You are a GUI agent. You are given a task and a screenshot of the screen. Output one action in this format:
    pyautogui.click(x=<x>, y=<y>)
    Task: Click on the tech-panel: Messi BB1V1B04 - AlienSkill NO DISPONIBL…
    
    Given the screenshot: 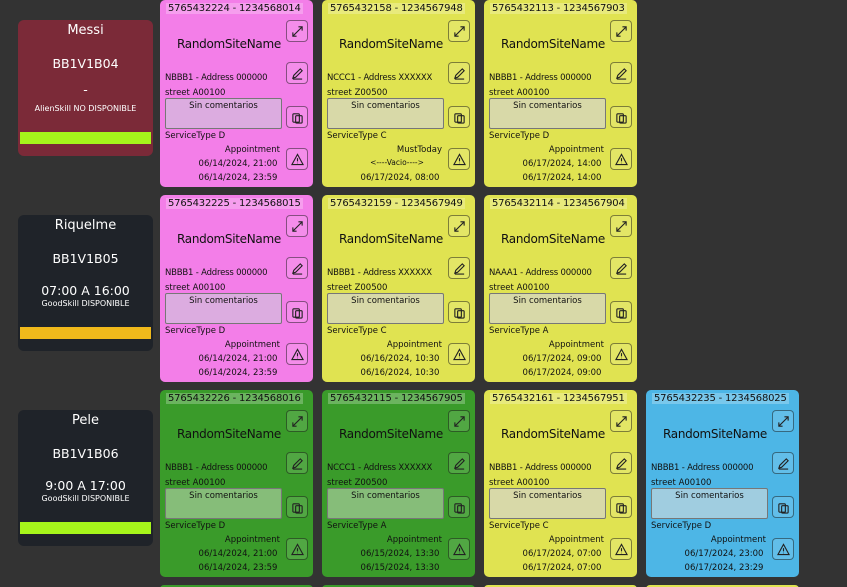 What is the action you would take?
    pyautogui.click(x=85, y=88)
    